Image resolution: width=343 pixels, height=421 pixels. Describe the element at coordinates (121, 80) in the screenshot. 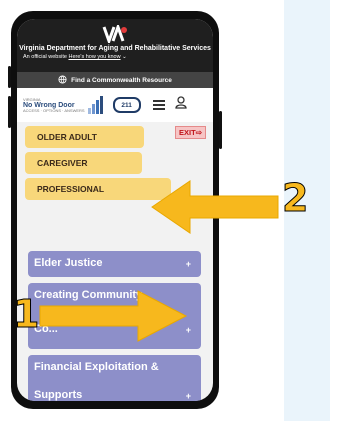

I see `find-resource-label: Find a Commonwealth Resource` at that location.